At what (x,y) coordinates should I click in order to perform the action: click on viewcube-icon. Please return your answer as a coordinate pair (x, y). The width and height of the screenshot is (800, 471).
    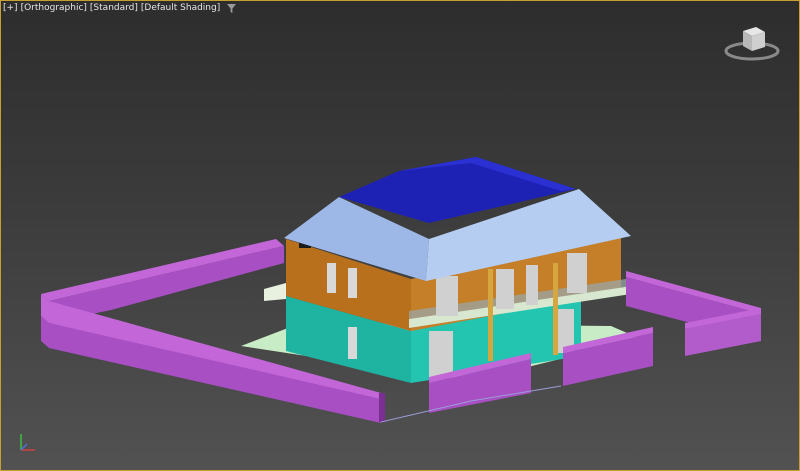
    Looking at the image, I should click on (752, 41).